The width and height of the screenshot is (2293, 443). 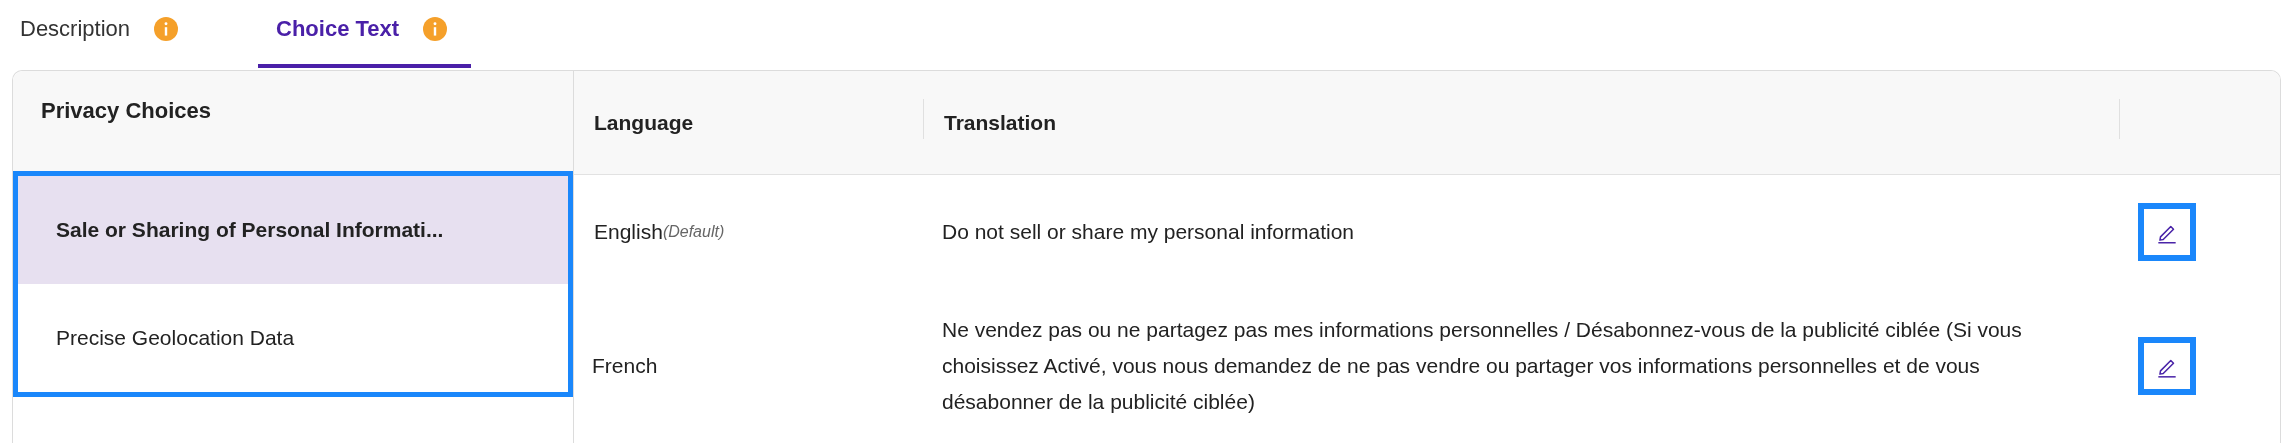 What do you see at coordinates (693, 230) in the screenshot?
I see `default-note: (Default)` at bounding box center [693, 230].